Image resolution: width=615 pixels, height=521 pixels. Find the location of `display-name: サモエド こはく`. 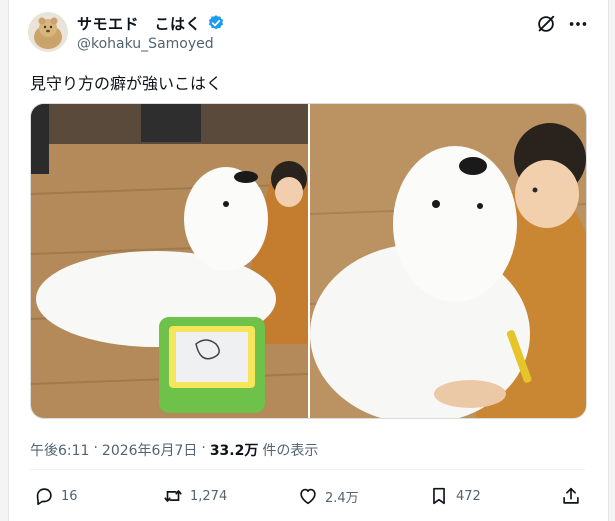

display-name: サモエド こはく is located at coordinates (139, 23).